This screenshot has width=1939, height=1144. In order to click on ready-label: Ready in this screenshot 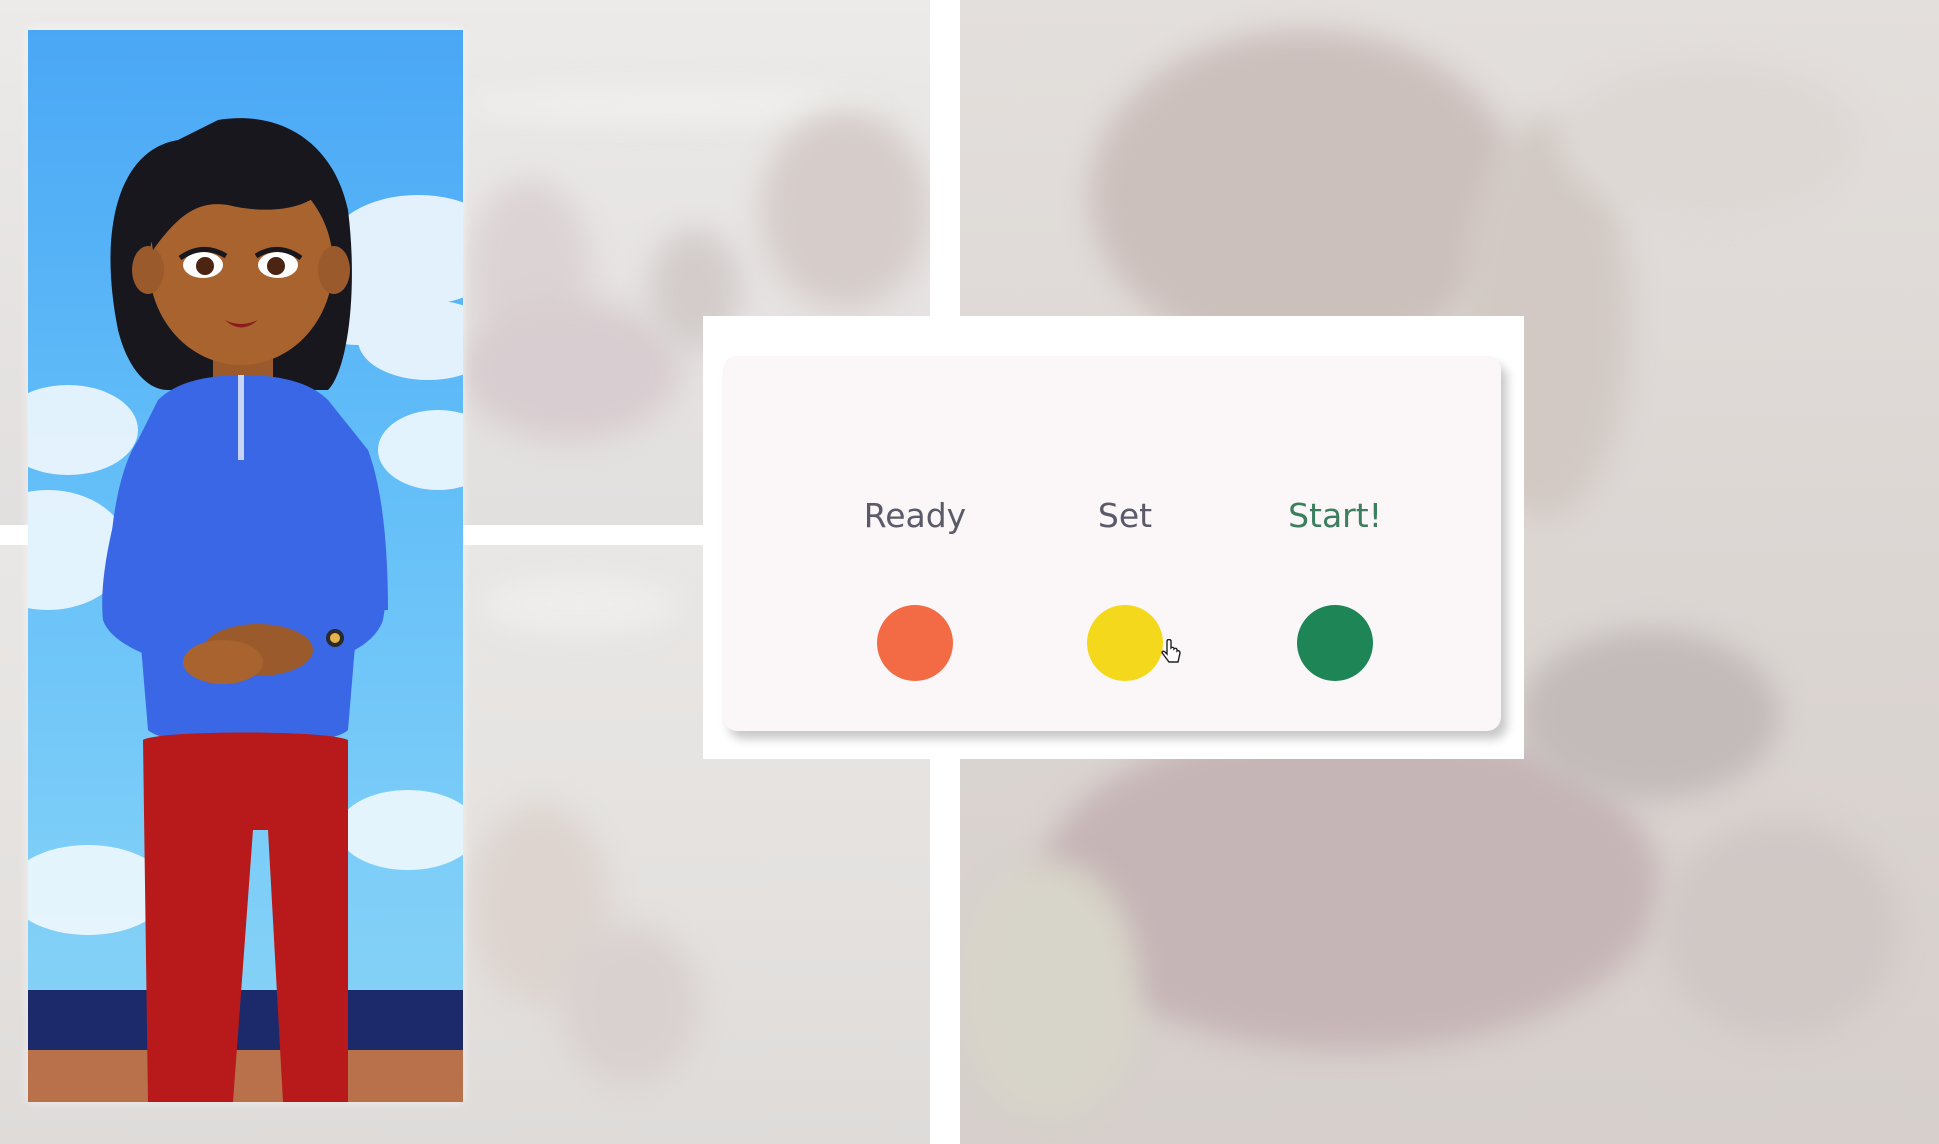, I will do `click(915, 515)`.